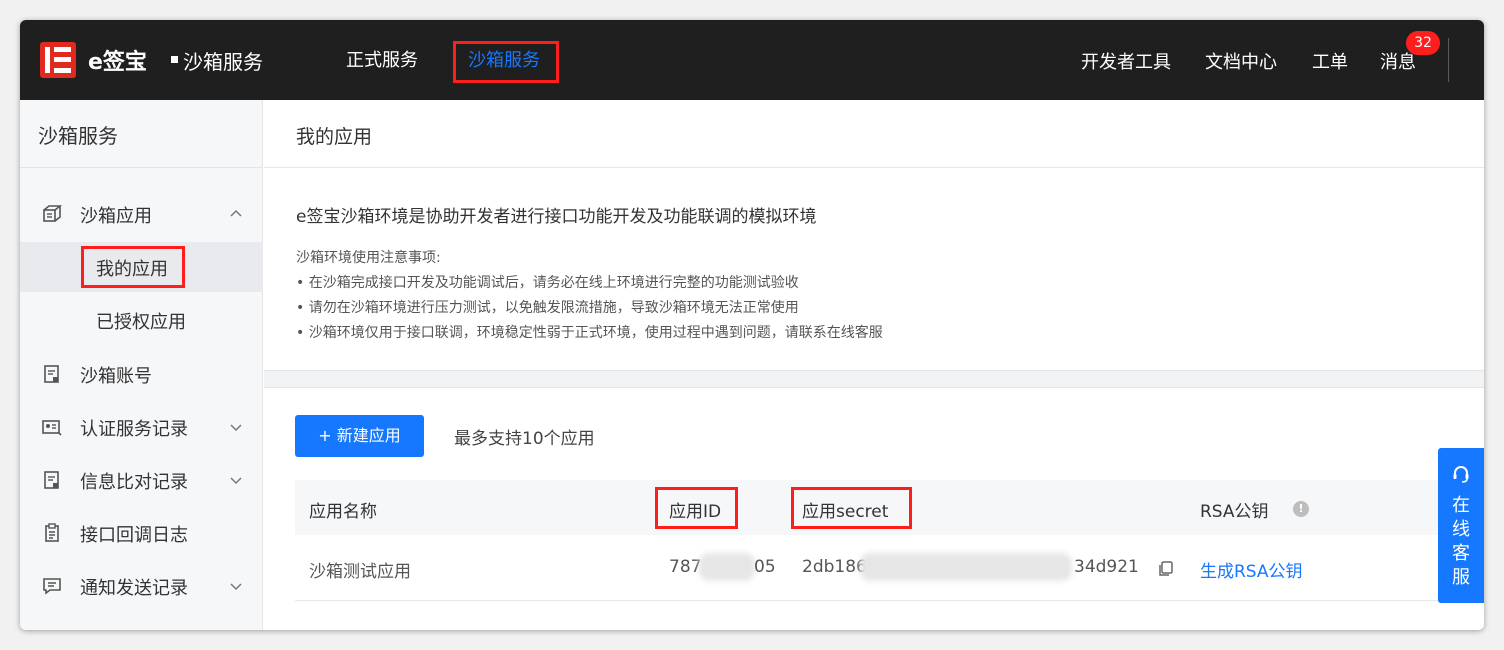 The height and width of the screenshot is (650, 1504). I want to click on highlight-box-my-apps, so click(133, 267).